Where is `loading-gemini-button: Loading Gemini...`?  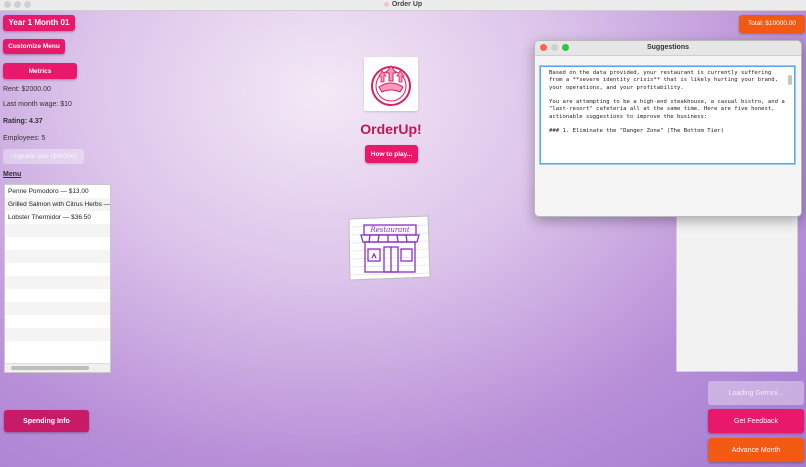 loading-gemini-button: Loading Gemini... is located at coordinates (756, 393).